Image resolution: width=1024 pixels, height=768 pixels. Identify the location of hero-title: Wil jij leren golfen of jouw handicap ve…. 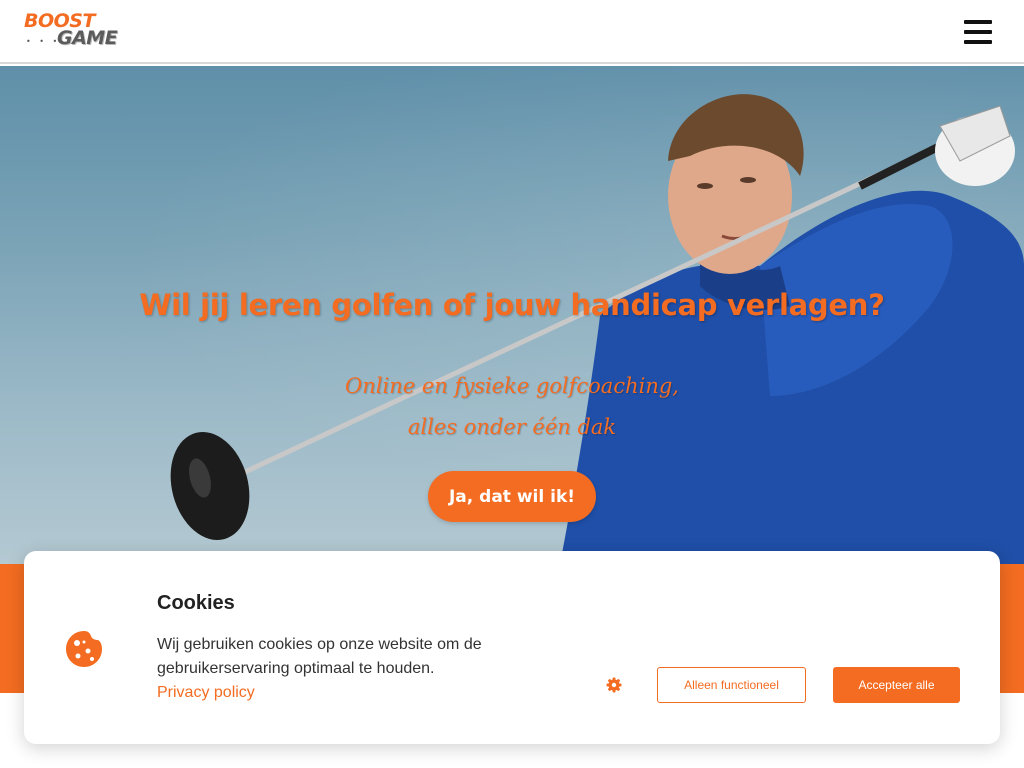
(512, 305).